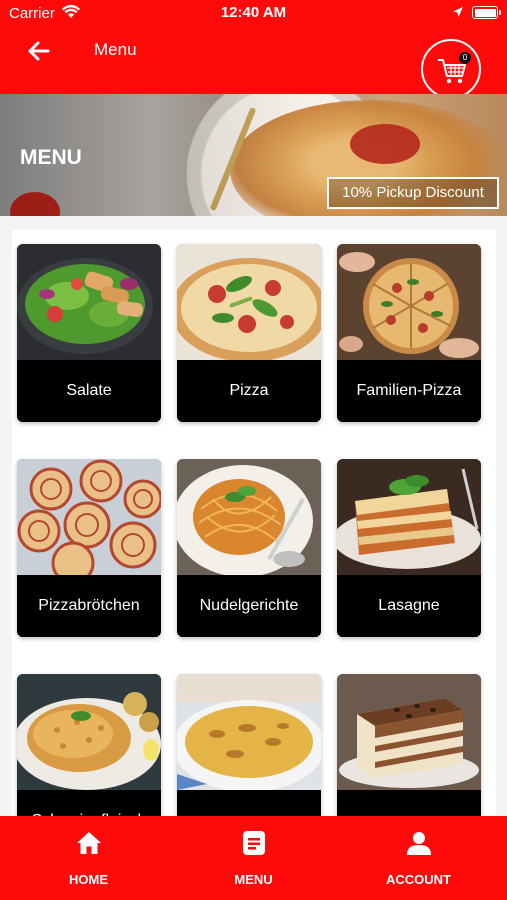  What do you see at coordinates (89, 606) in the screenshot?
I see `category-label: Pizzabrötchen` at bounding box center [89, 606].